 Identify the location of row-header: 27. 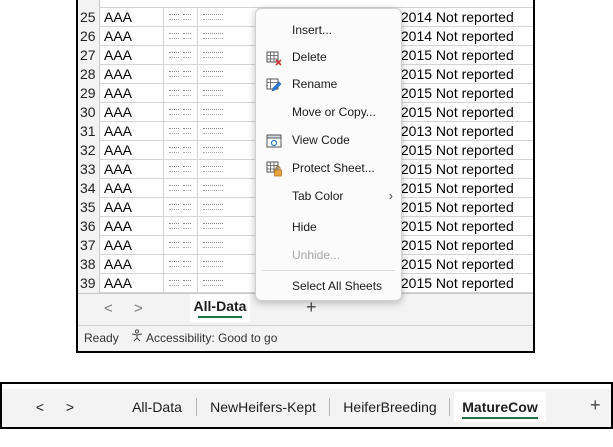
(89, 55).